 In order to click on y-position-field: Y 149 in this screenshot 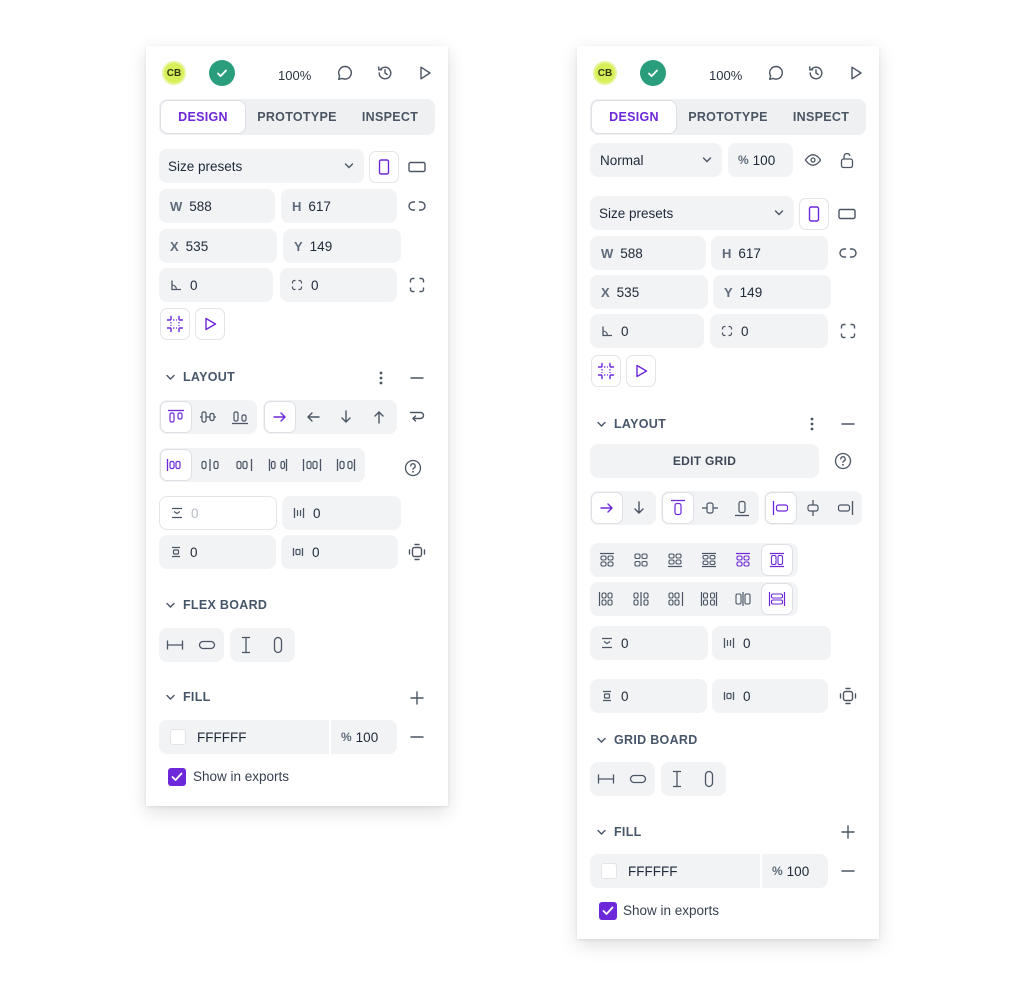, I will do `click(342, 246)`.